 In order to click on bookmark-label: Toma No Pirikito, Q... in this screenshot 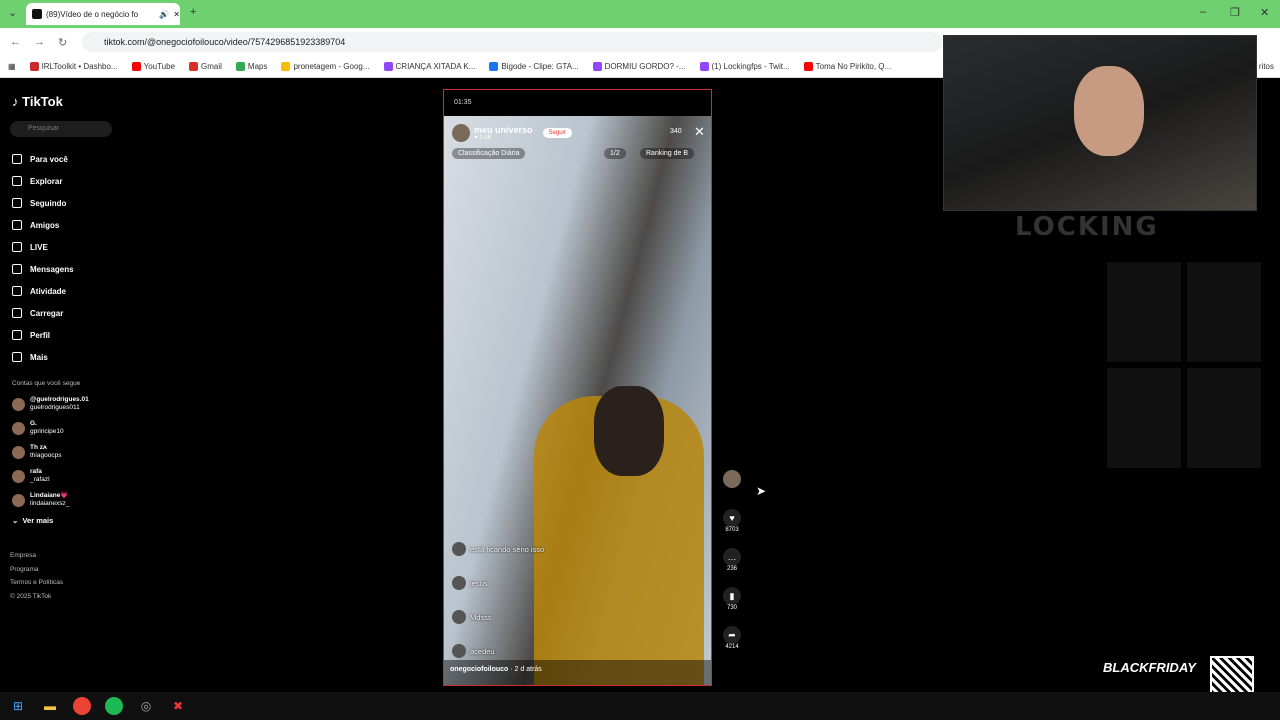, I will do `click(853, 66)`.